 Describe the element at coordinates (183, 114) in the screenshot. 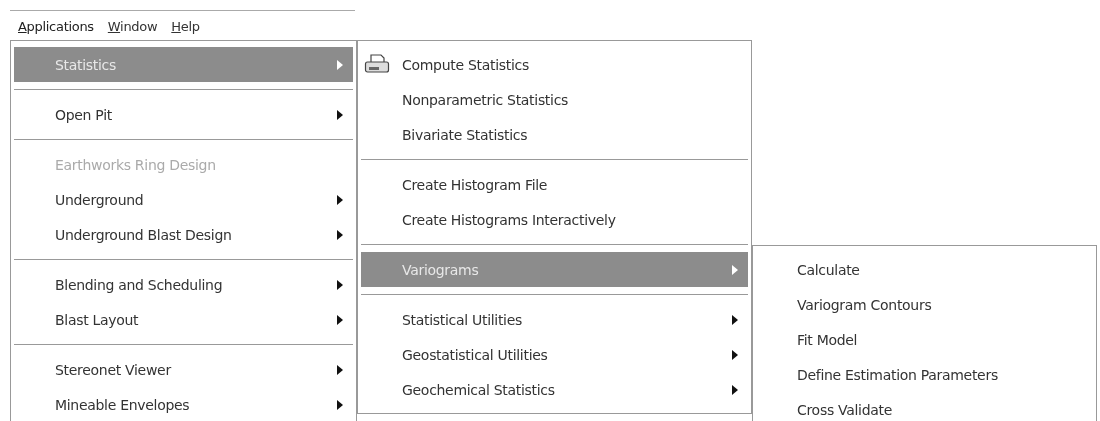

I see `menu-item: Open Pit` at that location.